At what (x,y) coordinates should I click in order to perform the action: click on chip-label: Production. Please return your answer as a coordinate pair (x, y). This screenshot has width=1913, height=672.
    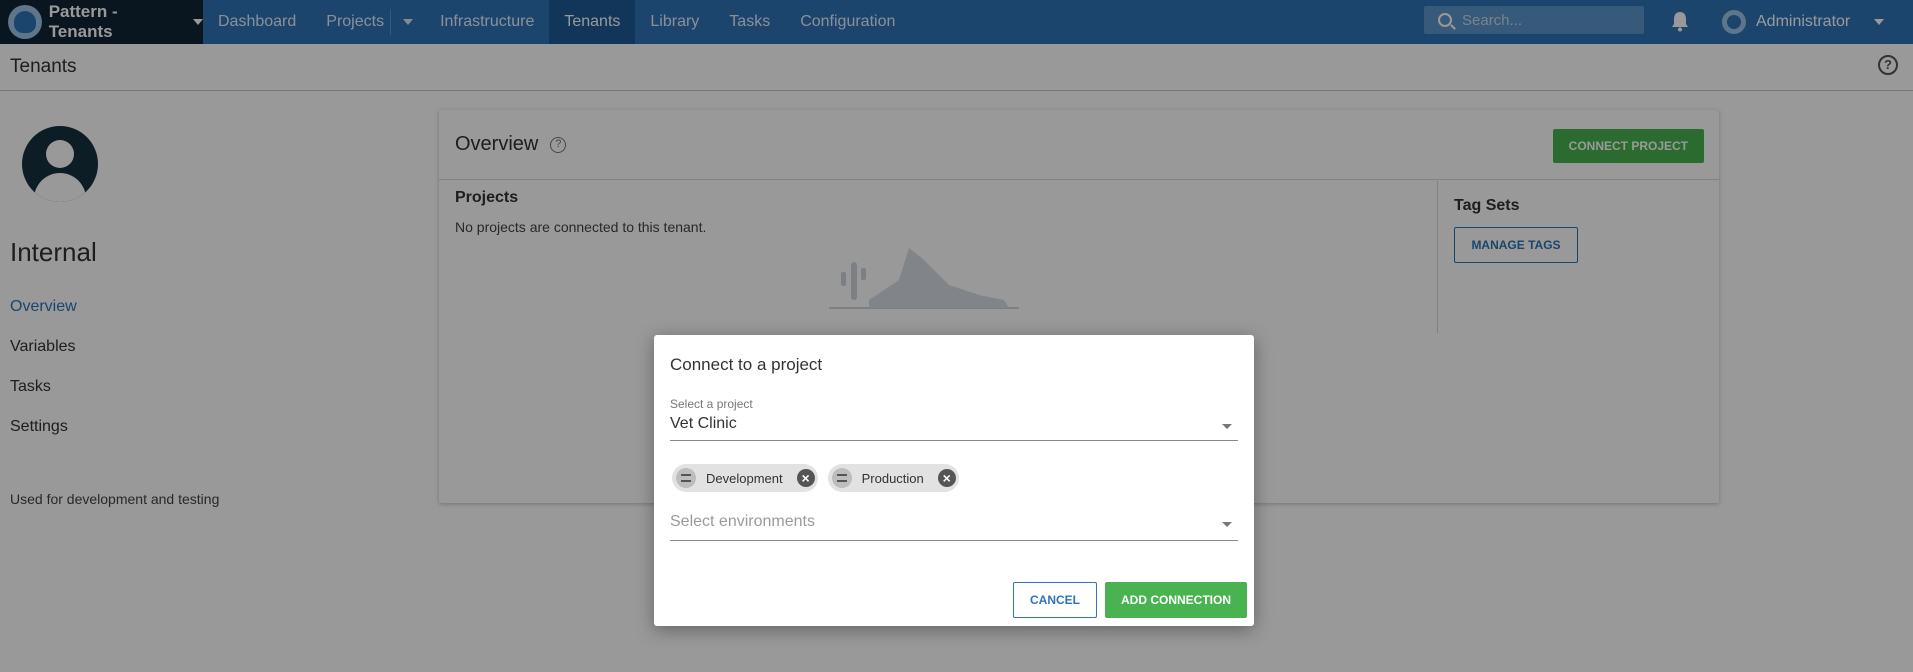
    Looking at the image, I should click on (892, 478).